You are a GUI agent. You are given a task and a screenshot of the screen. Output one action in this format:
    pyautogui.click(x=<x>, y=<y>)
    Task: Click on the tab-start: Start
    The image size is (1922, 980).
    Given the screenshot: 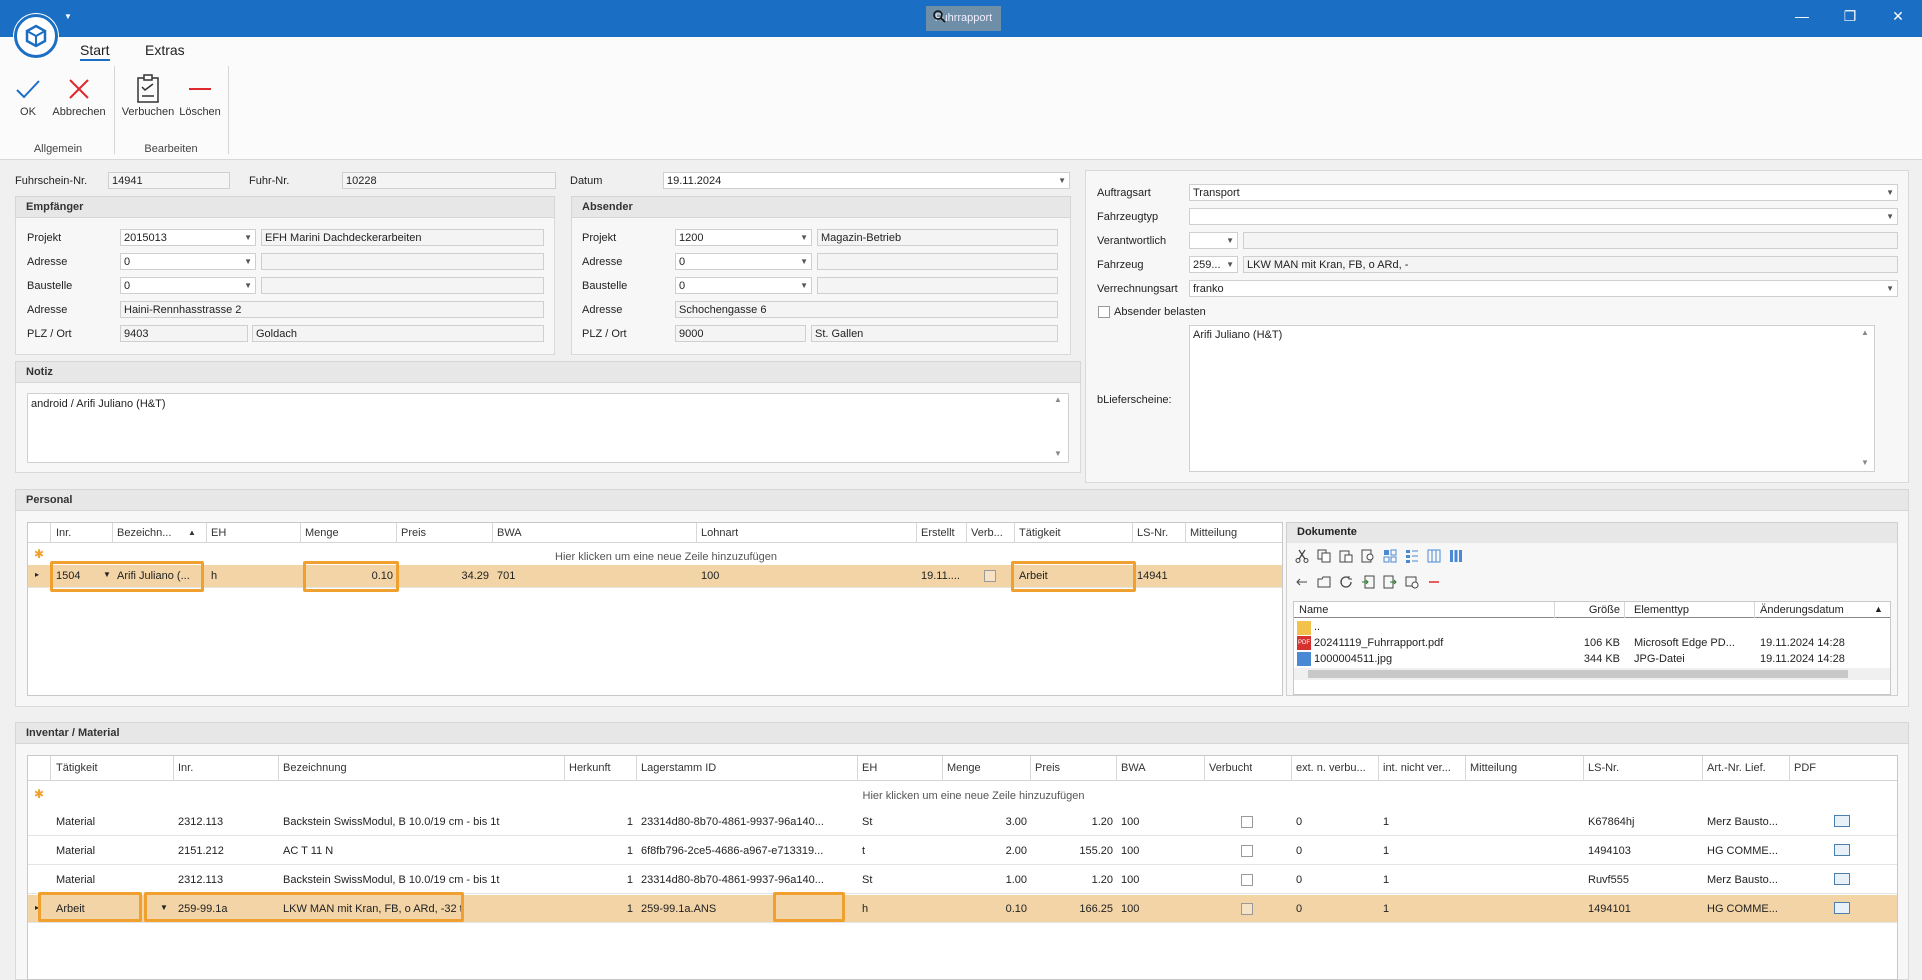 What is the action you would take?
    pyautogui.click(x=95, y=51)
    